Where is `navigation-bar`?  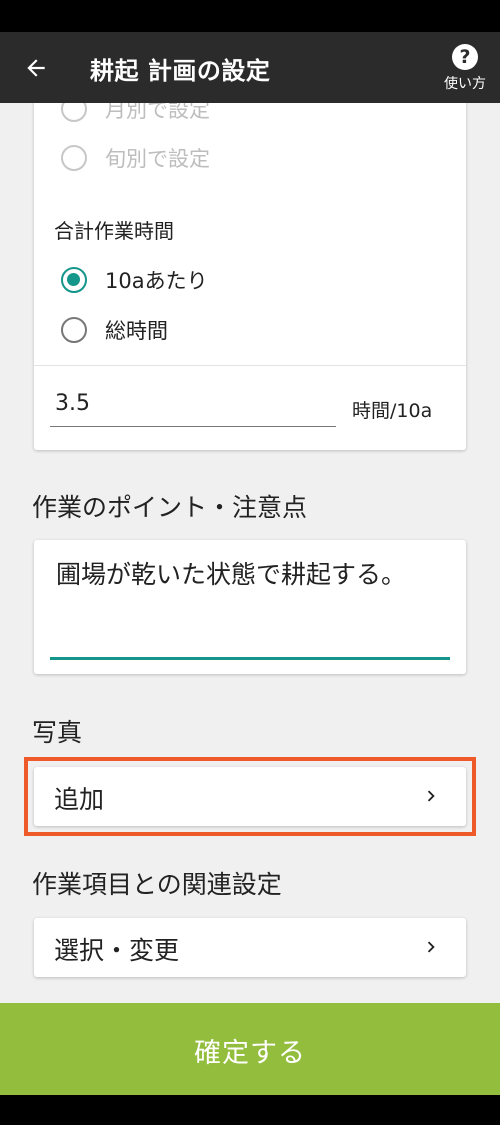
navigation-bar is located at coordinates (250, 1110).